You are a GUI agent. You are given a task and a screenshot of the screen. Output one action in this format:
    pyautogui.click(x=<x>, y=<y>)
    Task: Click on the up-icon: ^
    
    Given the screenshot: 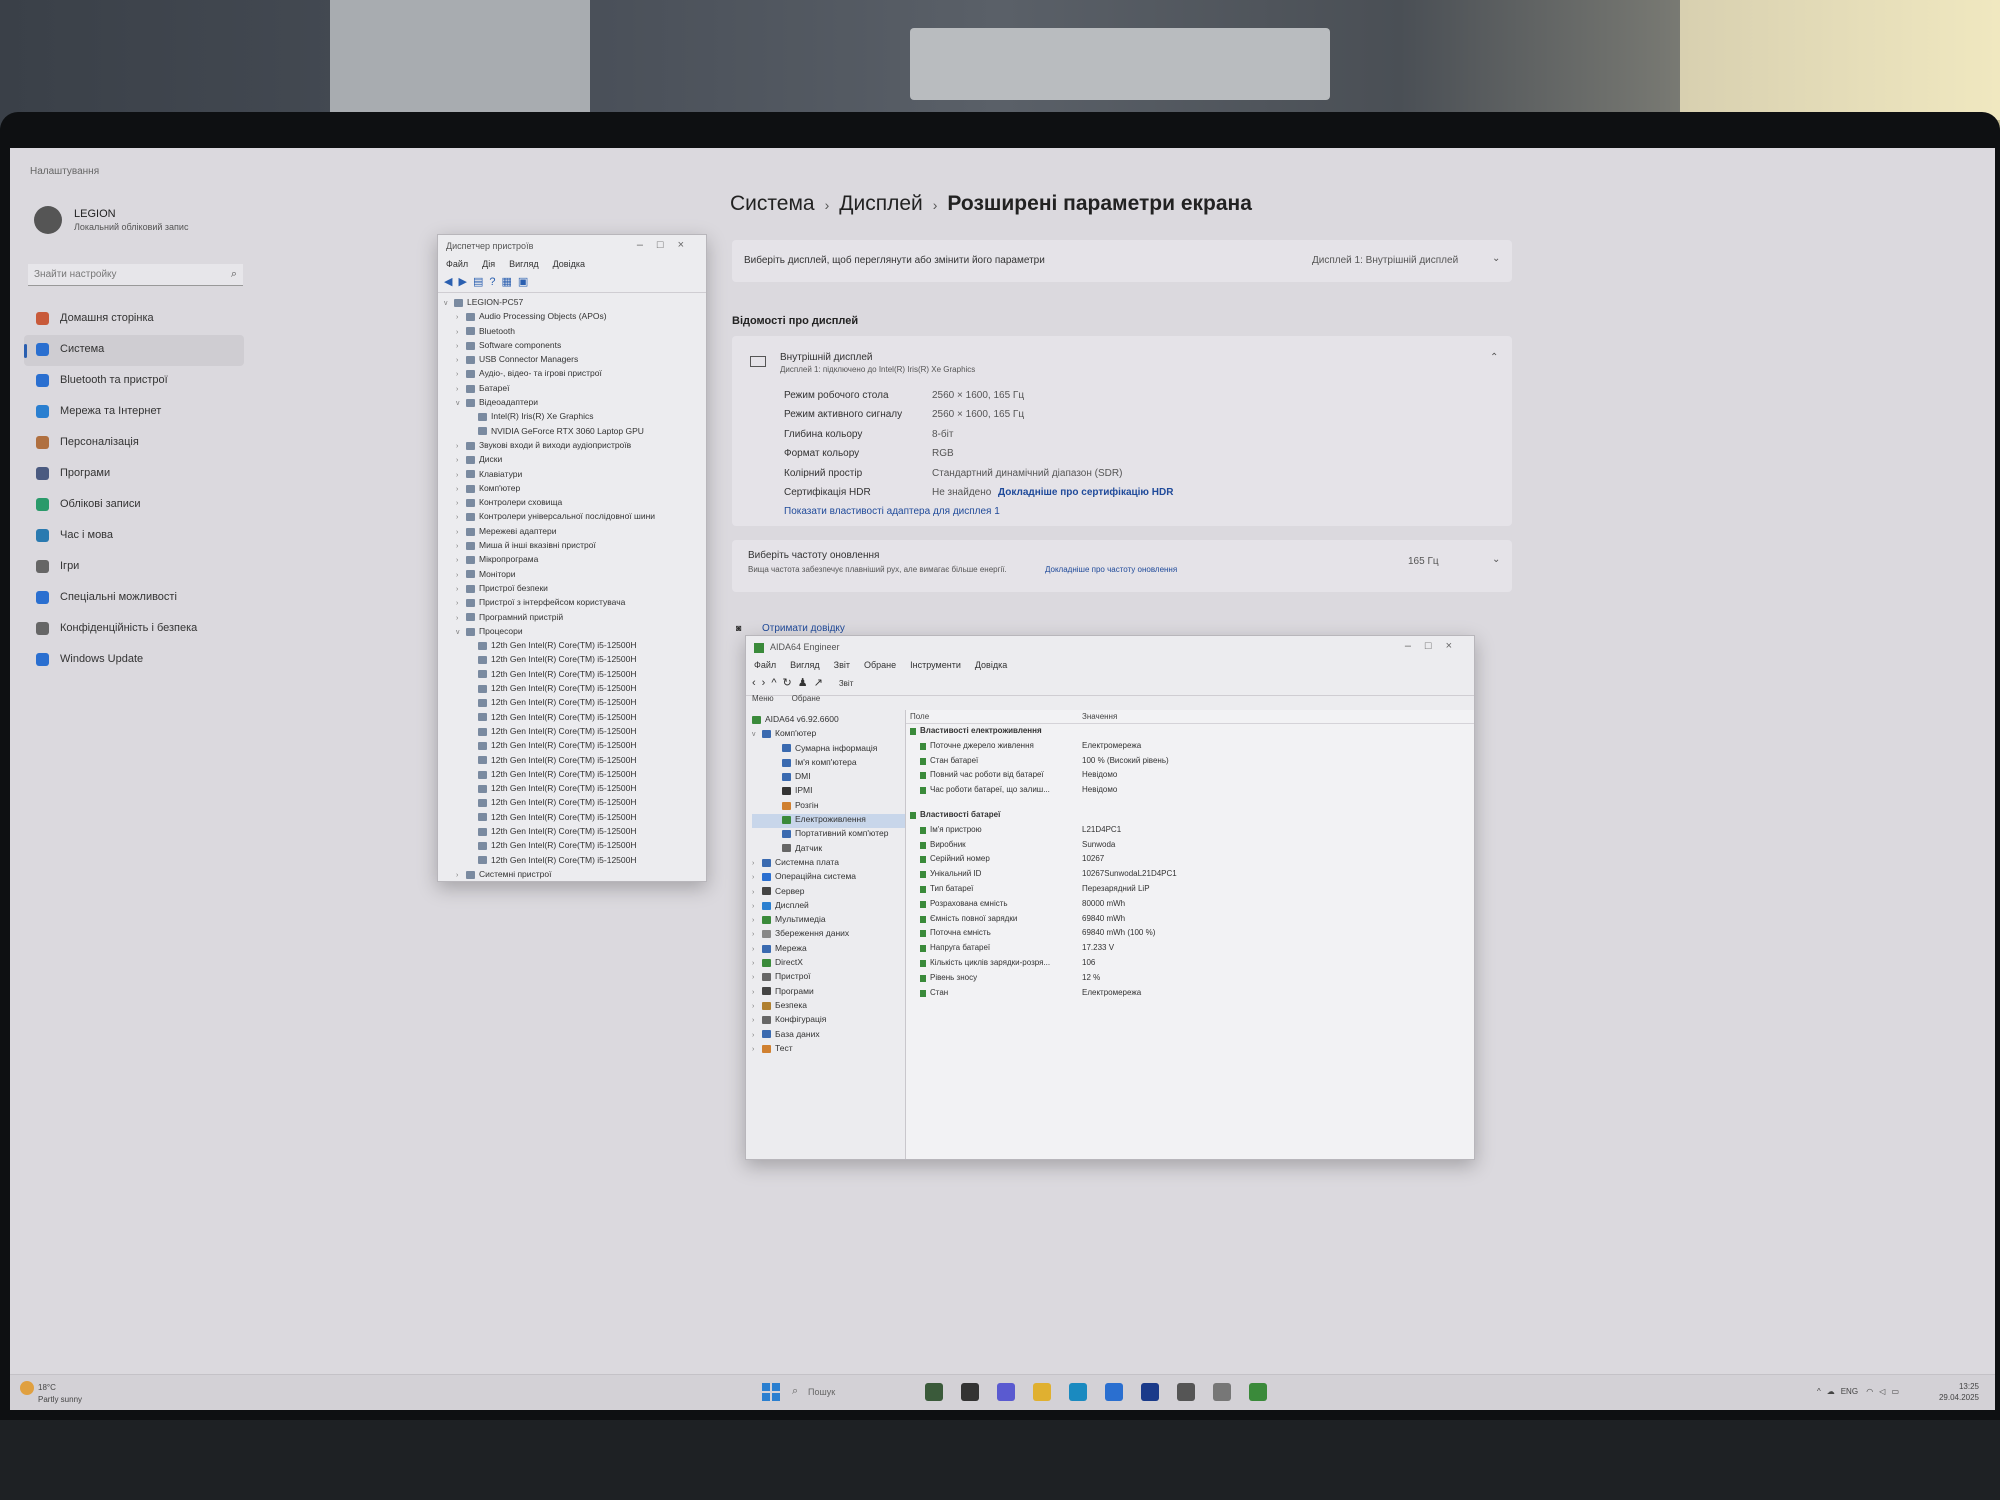 What is the action you would take?
    pyautogui.click(x=776, y=683)
    